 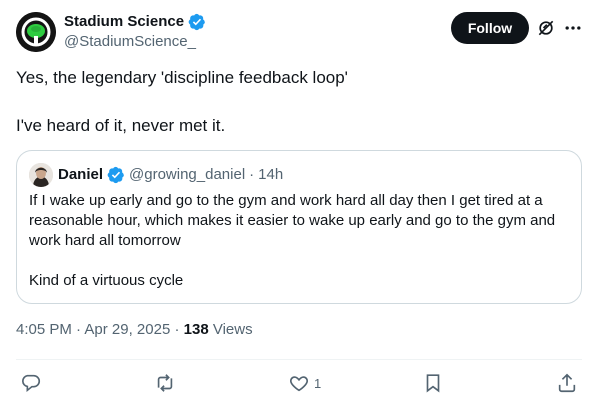 I want to click on repost-button, so click(x=167, y=383).